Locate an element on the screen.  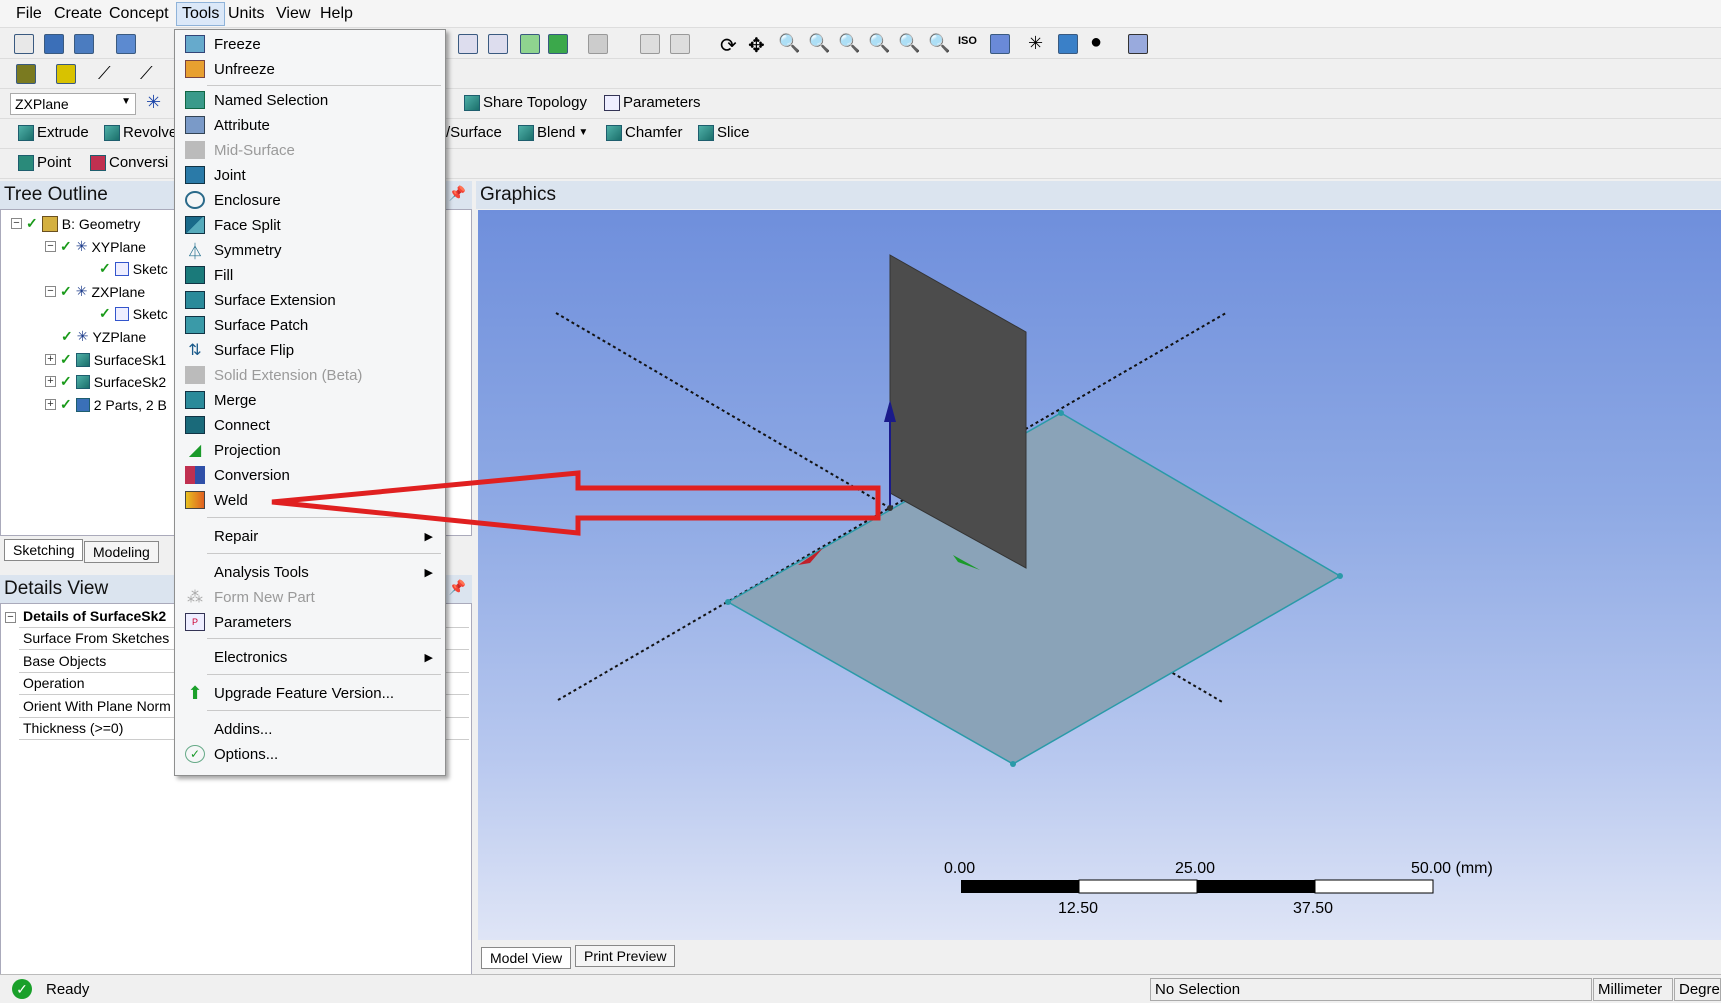
tree-node-parts: + ✓ 2 Parts, 2 B is located at coordinates (106, 404).